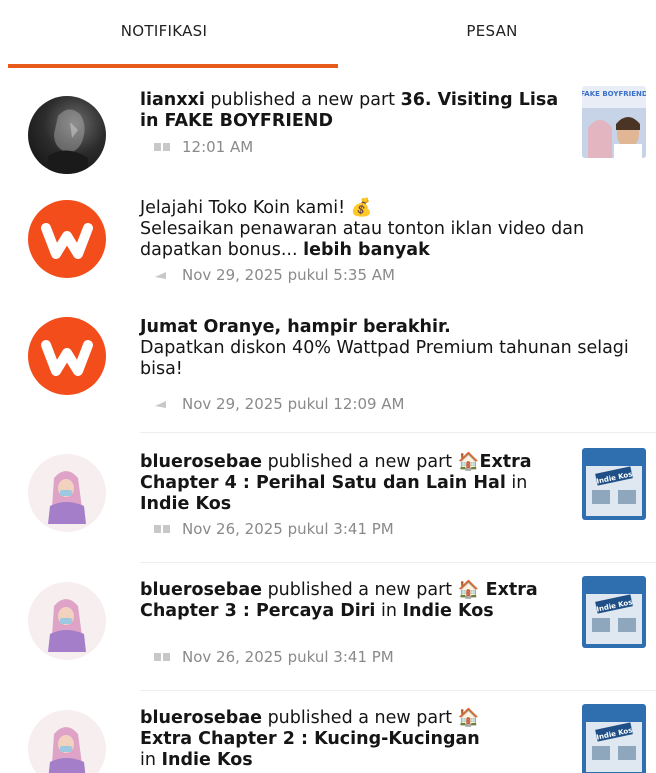  Describe the element at coordinates (293, 404) in the screenshot. I see `timestamp-text: Nov 29, 2025 pukul 12:09 AM` at that location.